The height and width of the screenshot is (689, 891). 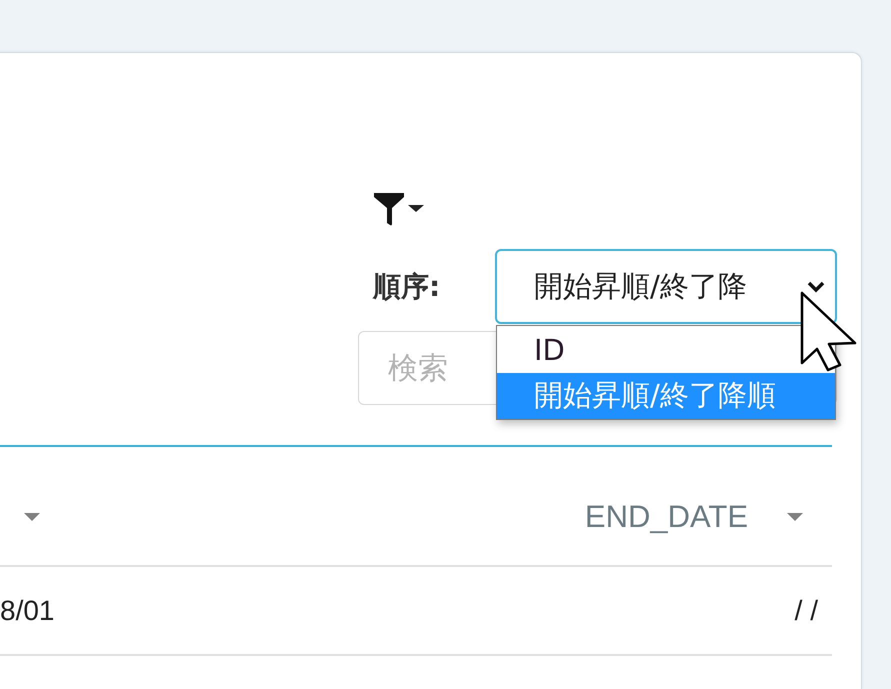 I want to click on sort-label: 順序:, so click(x=406, y=286).